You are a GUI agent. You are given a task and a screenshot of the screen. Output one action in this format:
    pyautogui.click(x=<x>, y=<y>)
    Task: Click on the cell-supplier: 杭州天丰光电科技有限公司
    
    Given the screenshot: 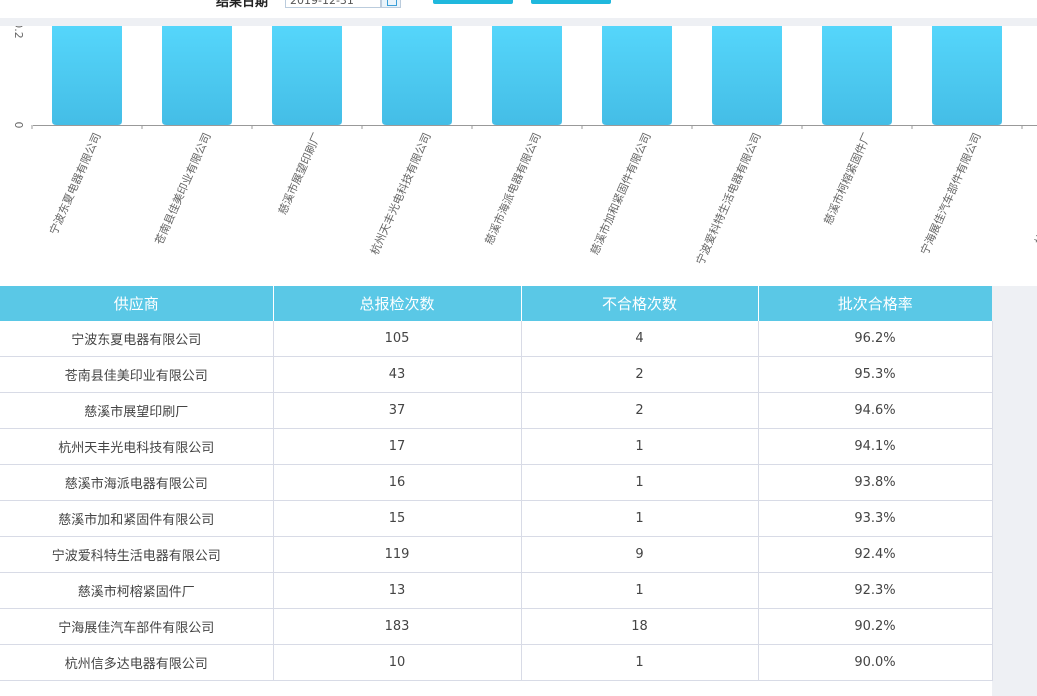 What is the action you would take?
    pyautogui.click(x=137, y=446)
    